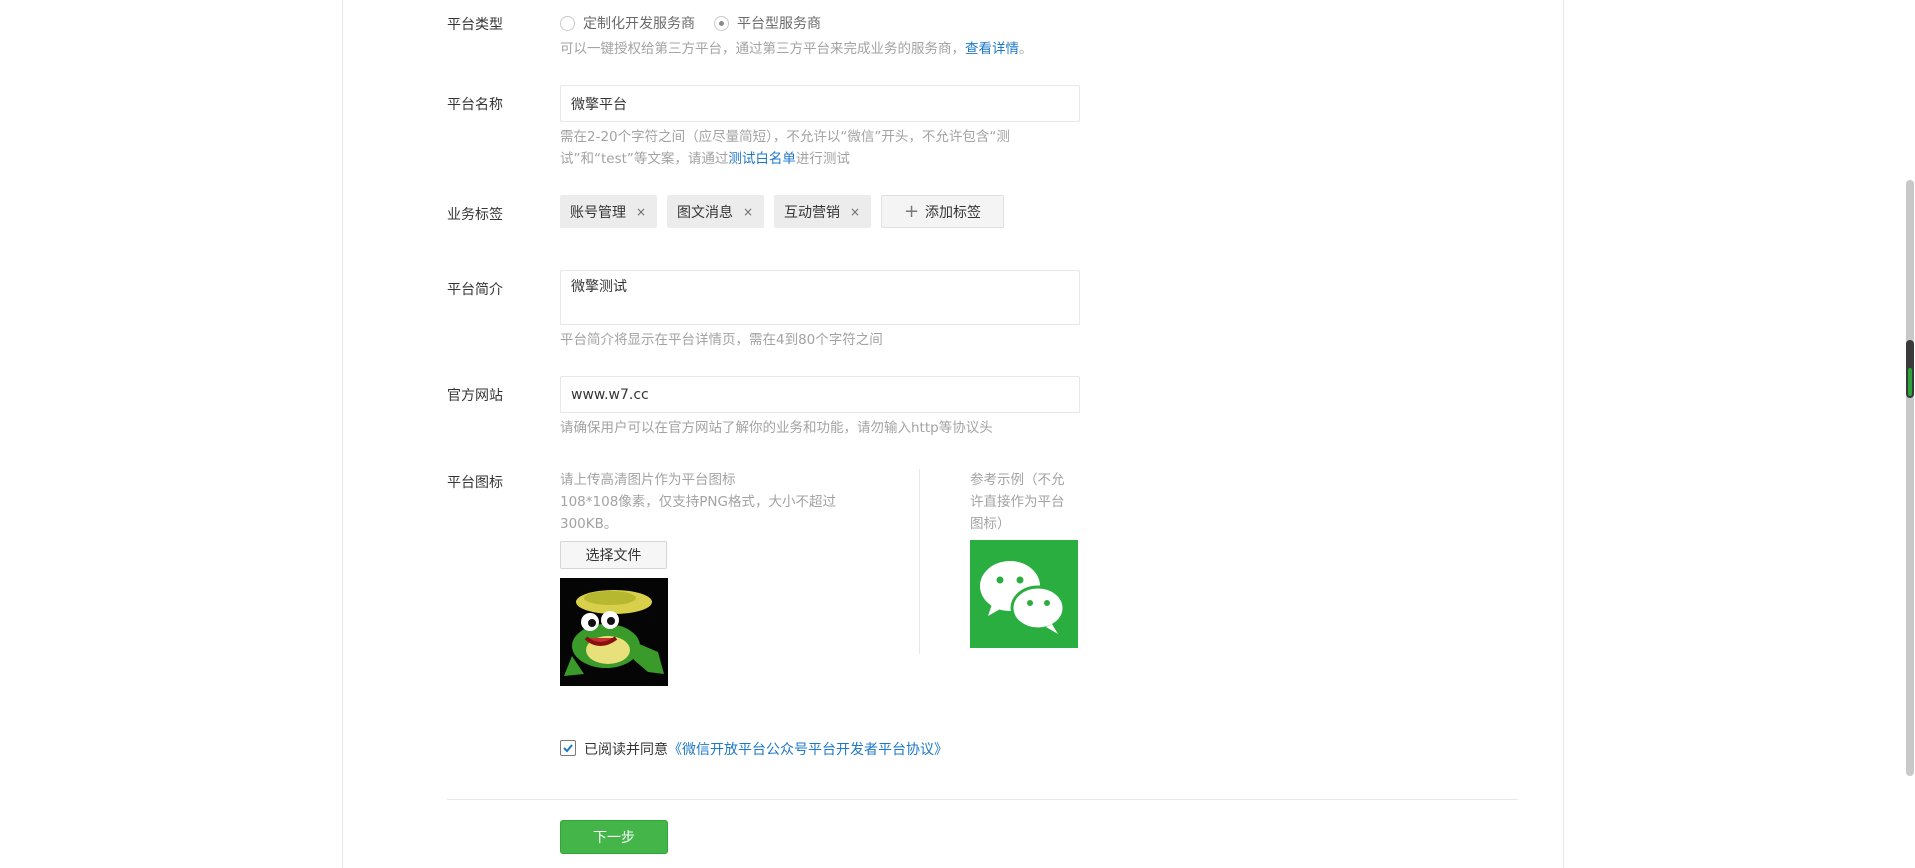 The height and width of the screenshot is (868, 1915). Describe the element at coordinates (613, 555) in the screenshot. I see `choose-file-button: 选择文件` at that location.